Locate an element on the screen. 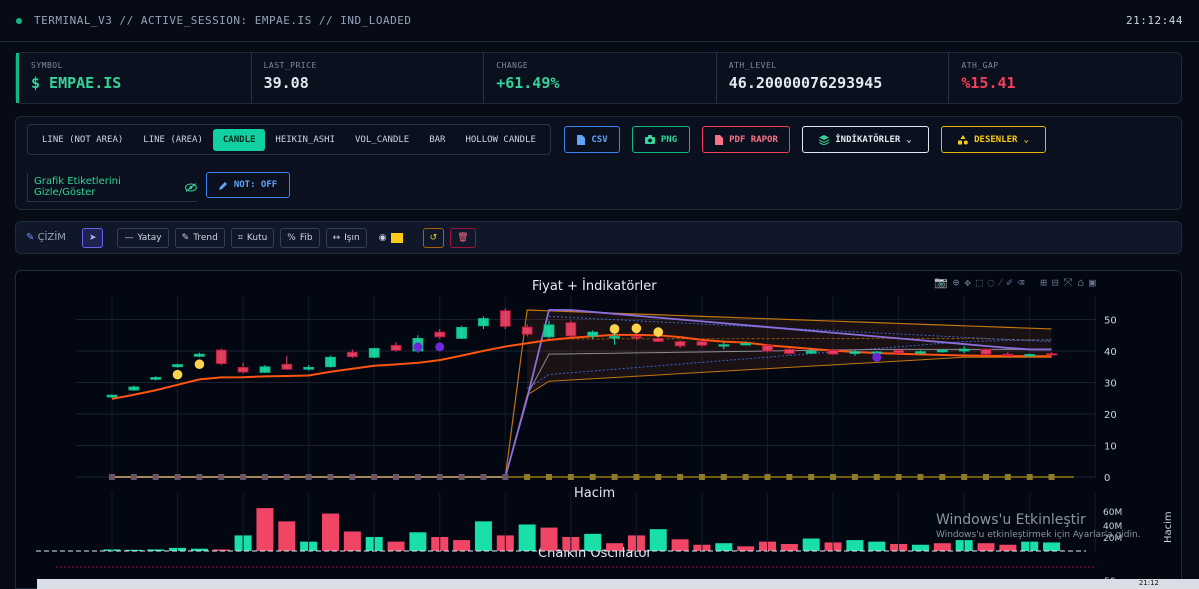 This screenshot has width=1199, height=589. shapes-icon is located at coordinates (963, 139).